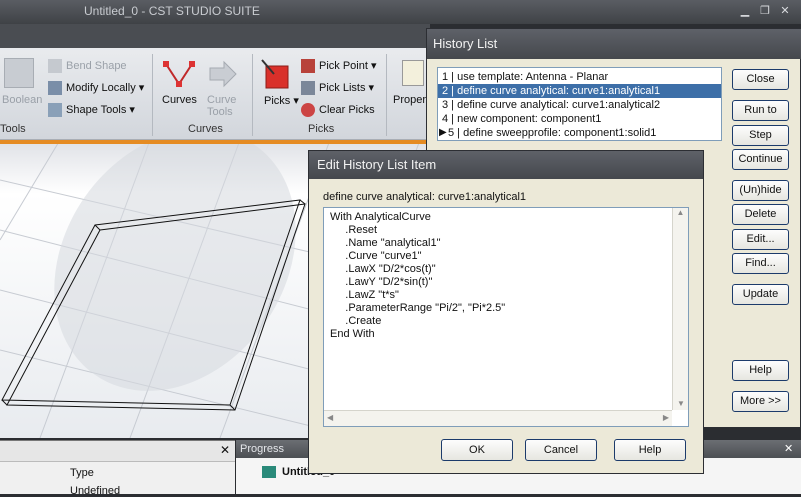 The width and height of the screenshot is (801, 497). I want to click on progress-title: Progress, so click(262, 449).